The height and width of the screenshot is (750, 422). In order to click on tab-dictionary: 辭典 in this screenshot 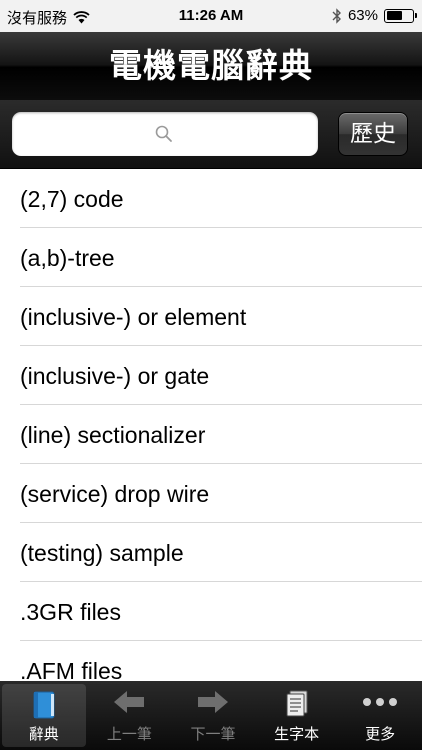, I will do `click(44, 715)`.